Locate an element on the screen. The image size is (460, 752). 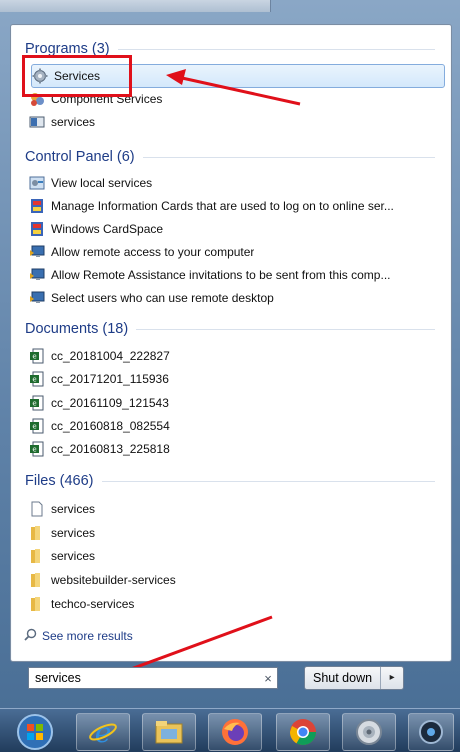
file-icon is located at coordinates (37, 509).